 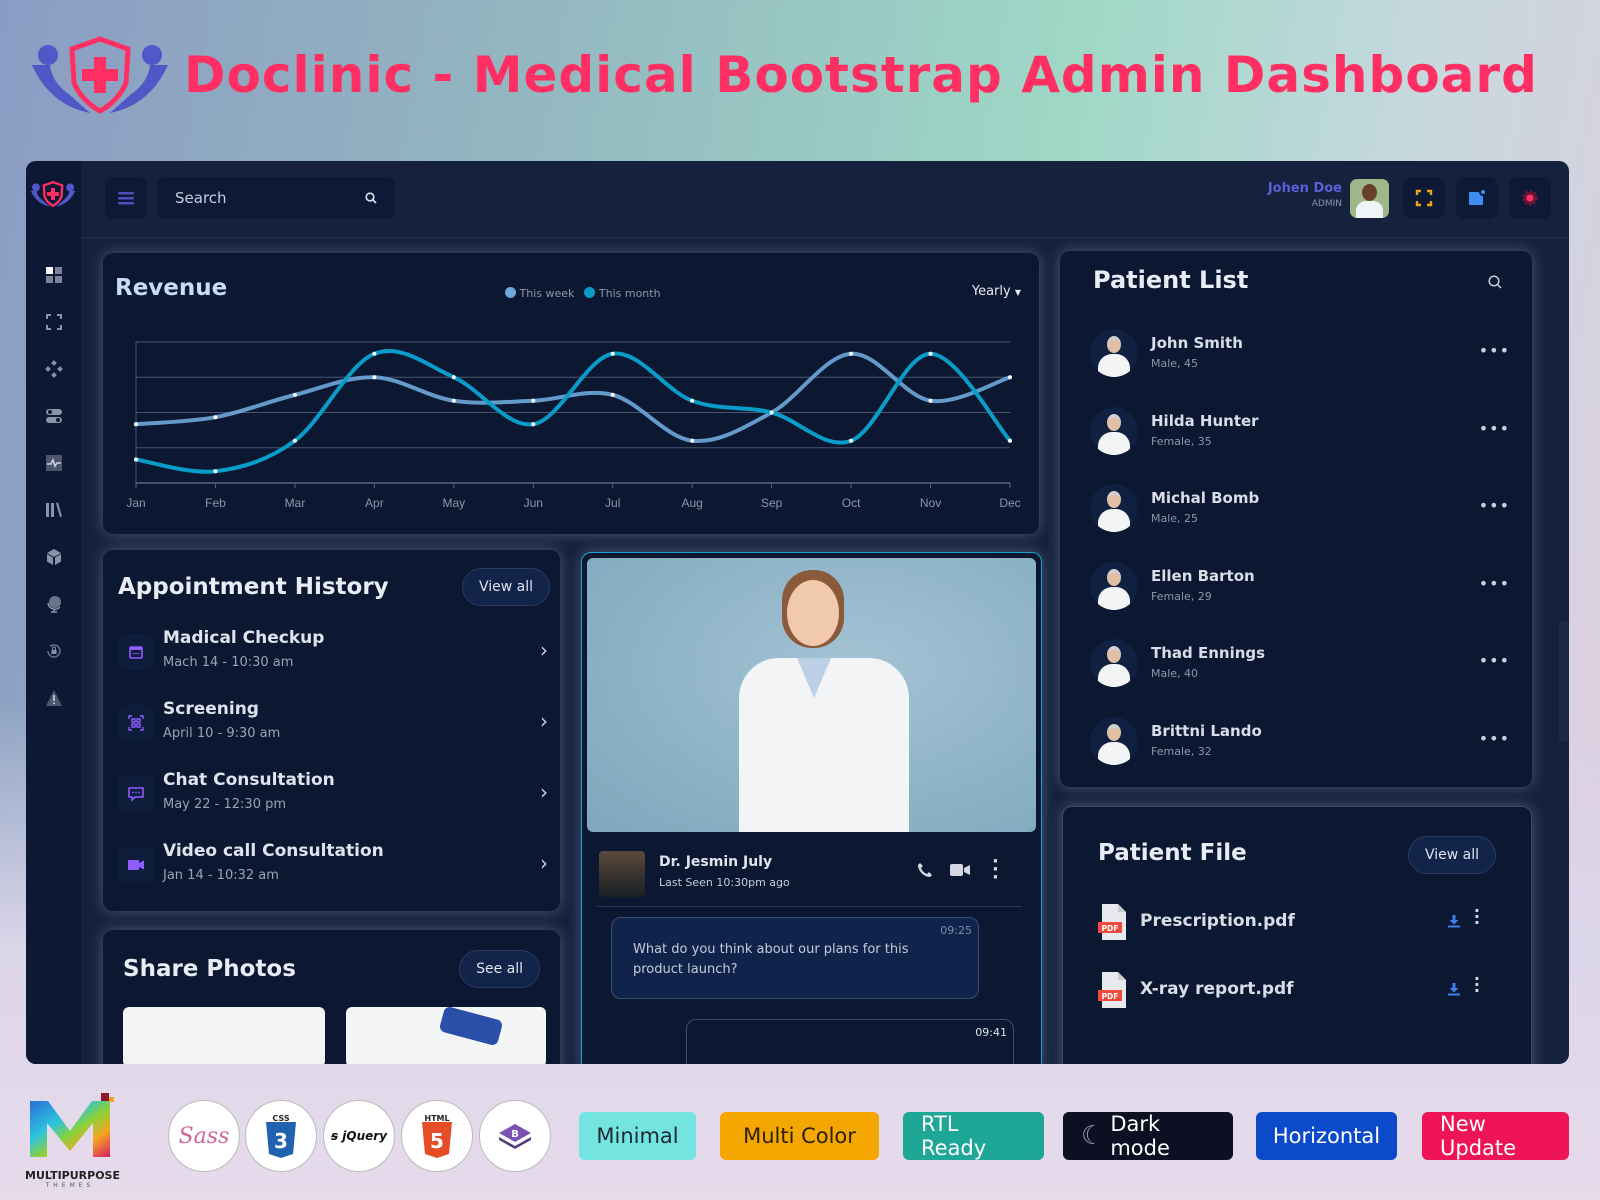 I want to click on dashboard-icon, so click(x=53, y=274).